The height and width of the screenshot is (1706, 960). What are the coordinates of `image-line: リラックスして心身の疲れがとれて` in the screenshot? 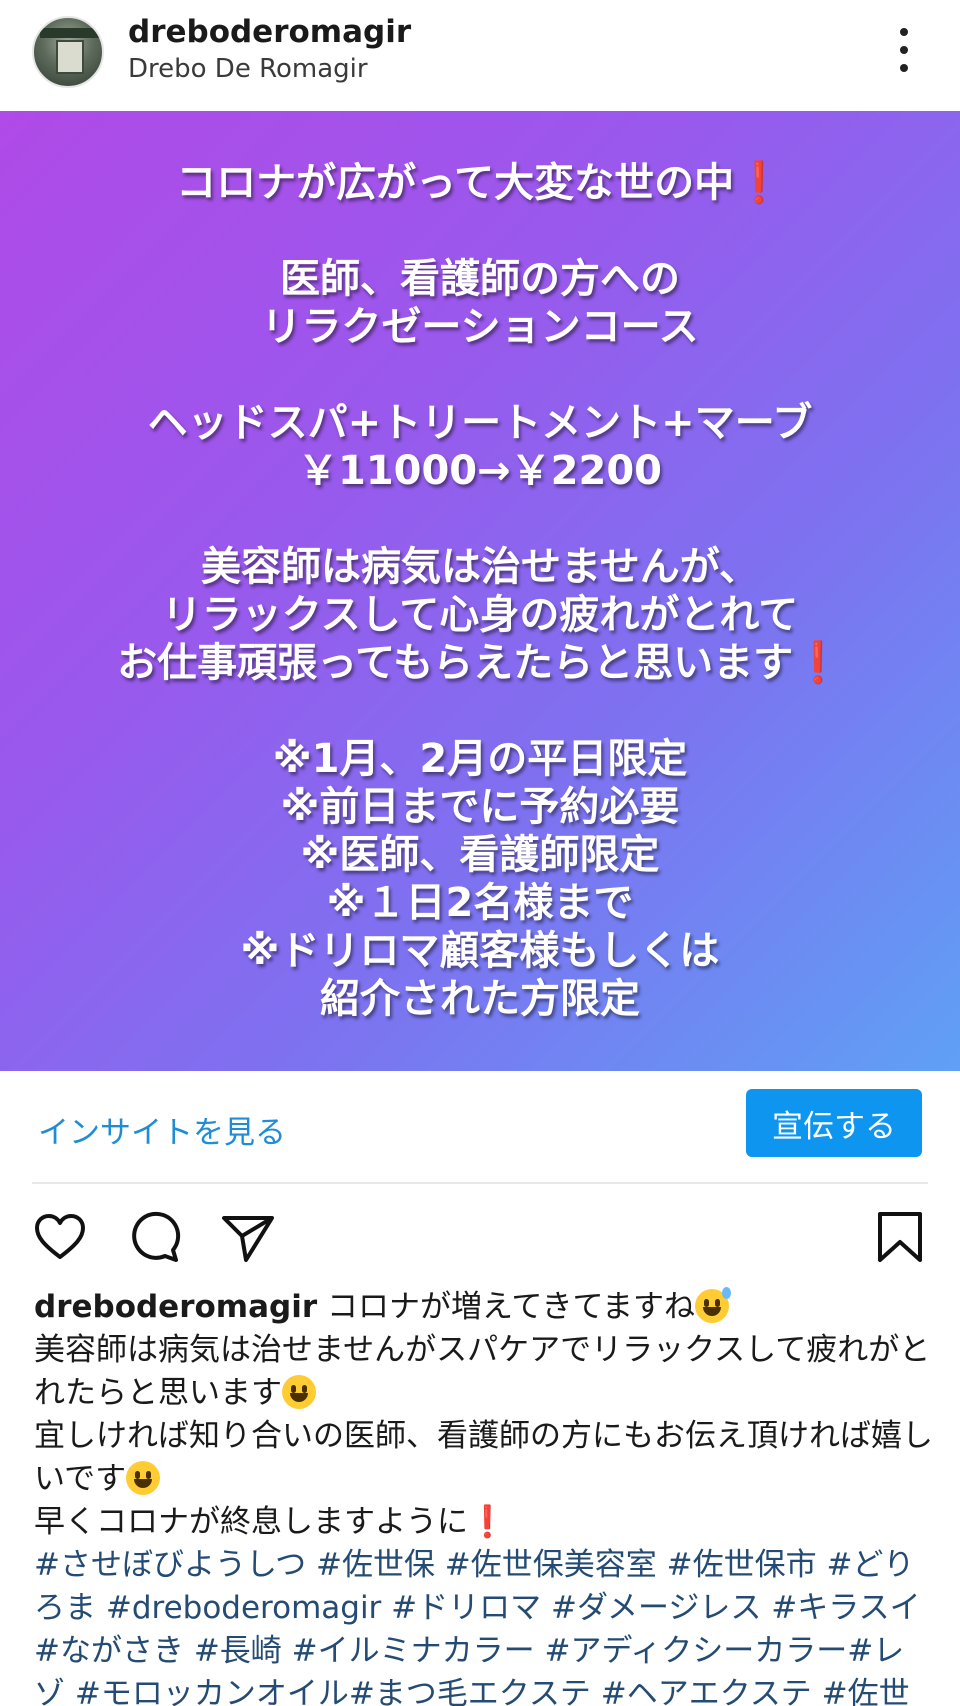 It's located at (480, 615).